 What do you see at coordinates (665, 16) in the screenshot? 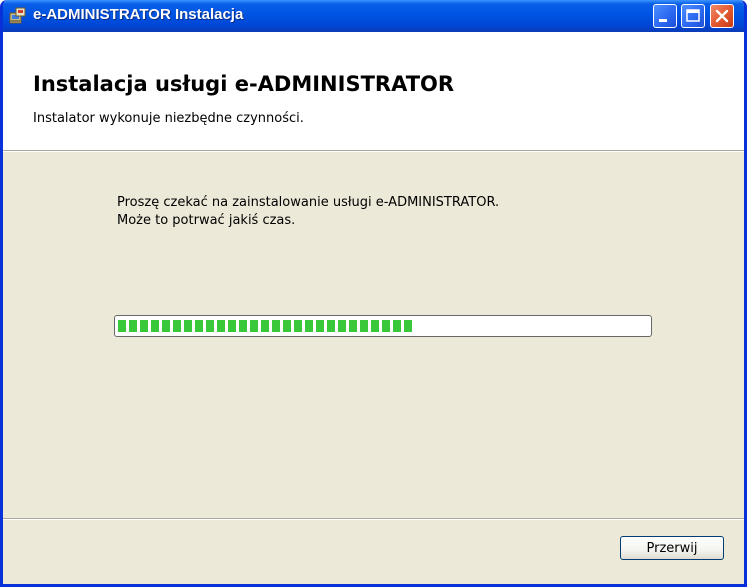
I see `minimize-button` at bounding box center [665, 16].